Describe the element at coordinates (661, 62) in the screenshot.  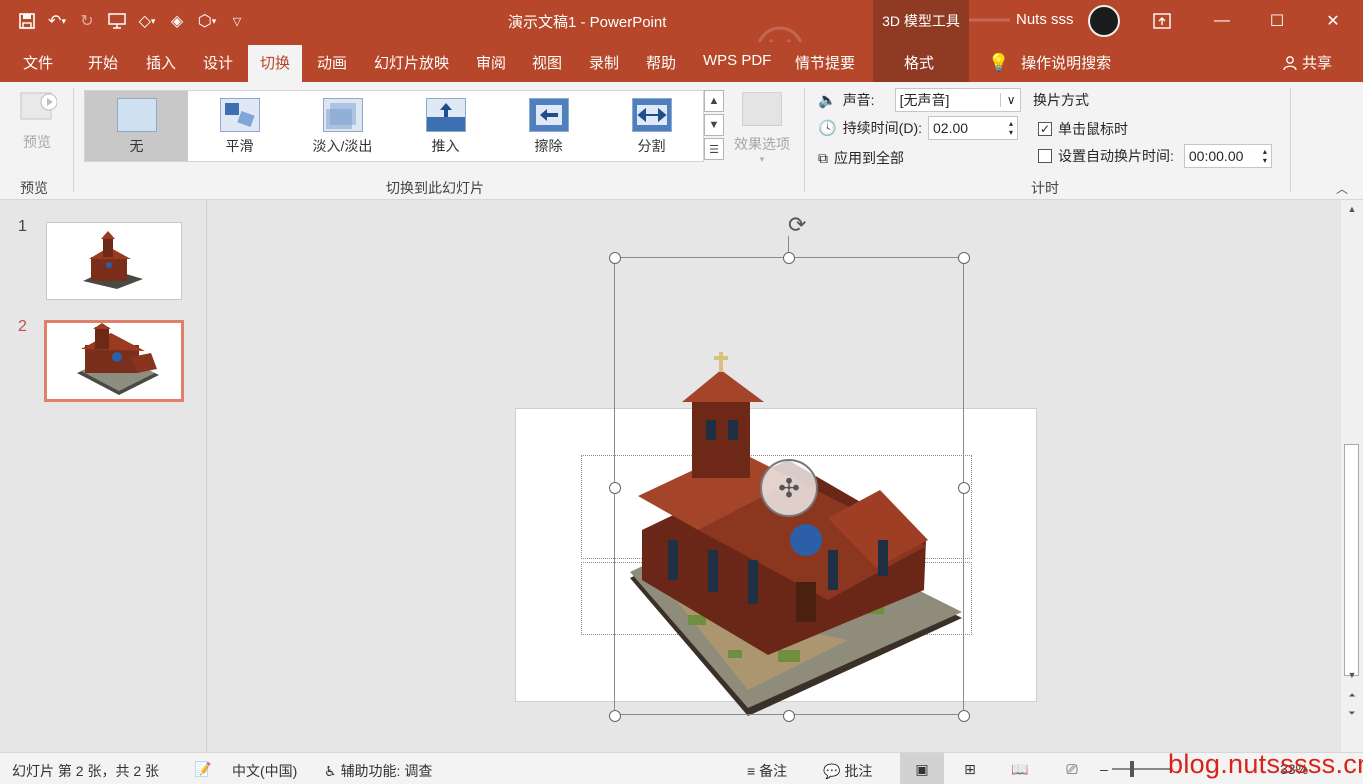
I see `tab-help: 帮助` at that location.